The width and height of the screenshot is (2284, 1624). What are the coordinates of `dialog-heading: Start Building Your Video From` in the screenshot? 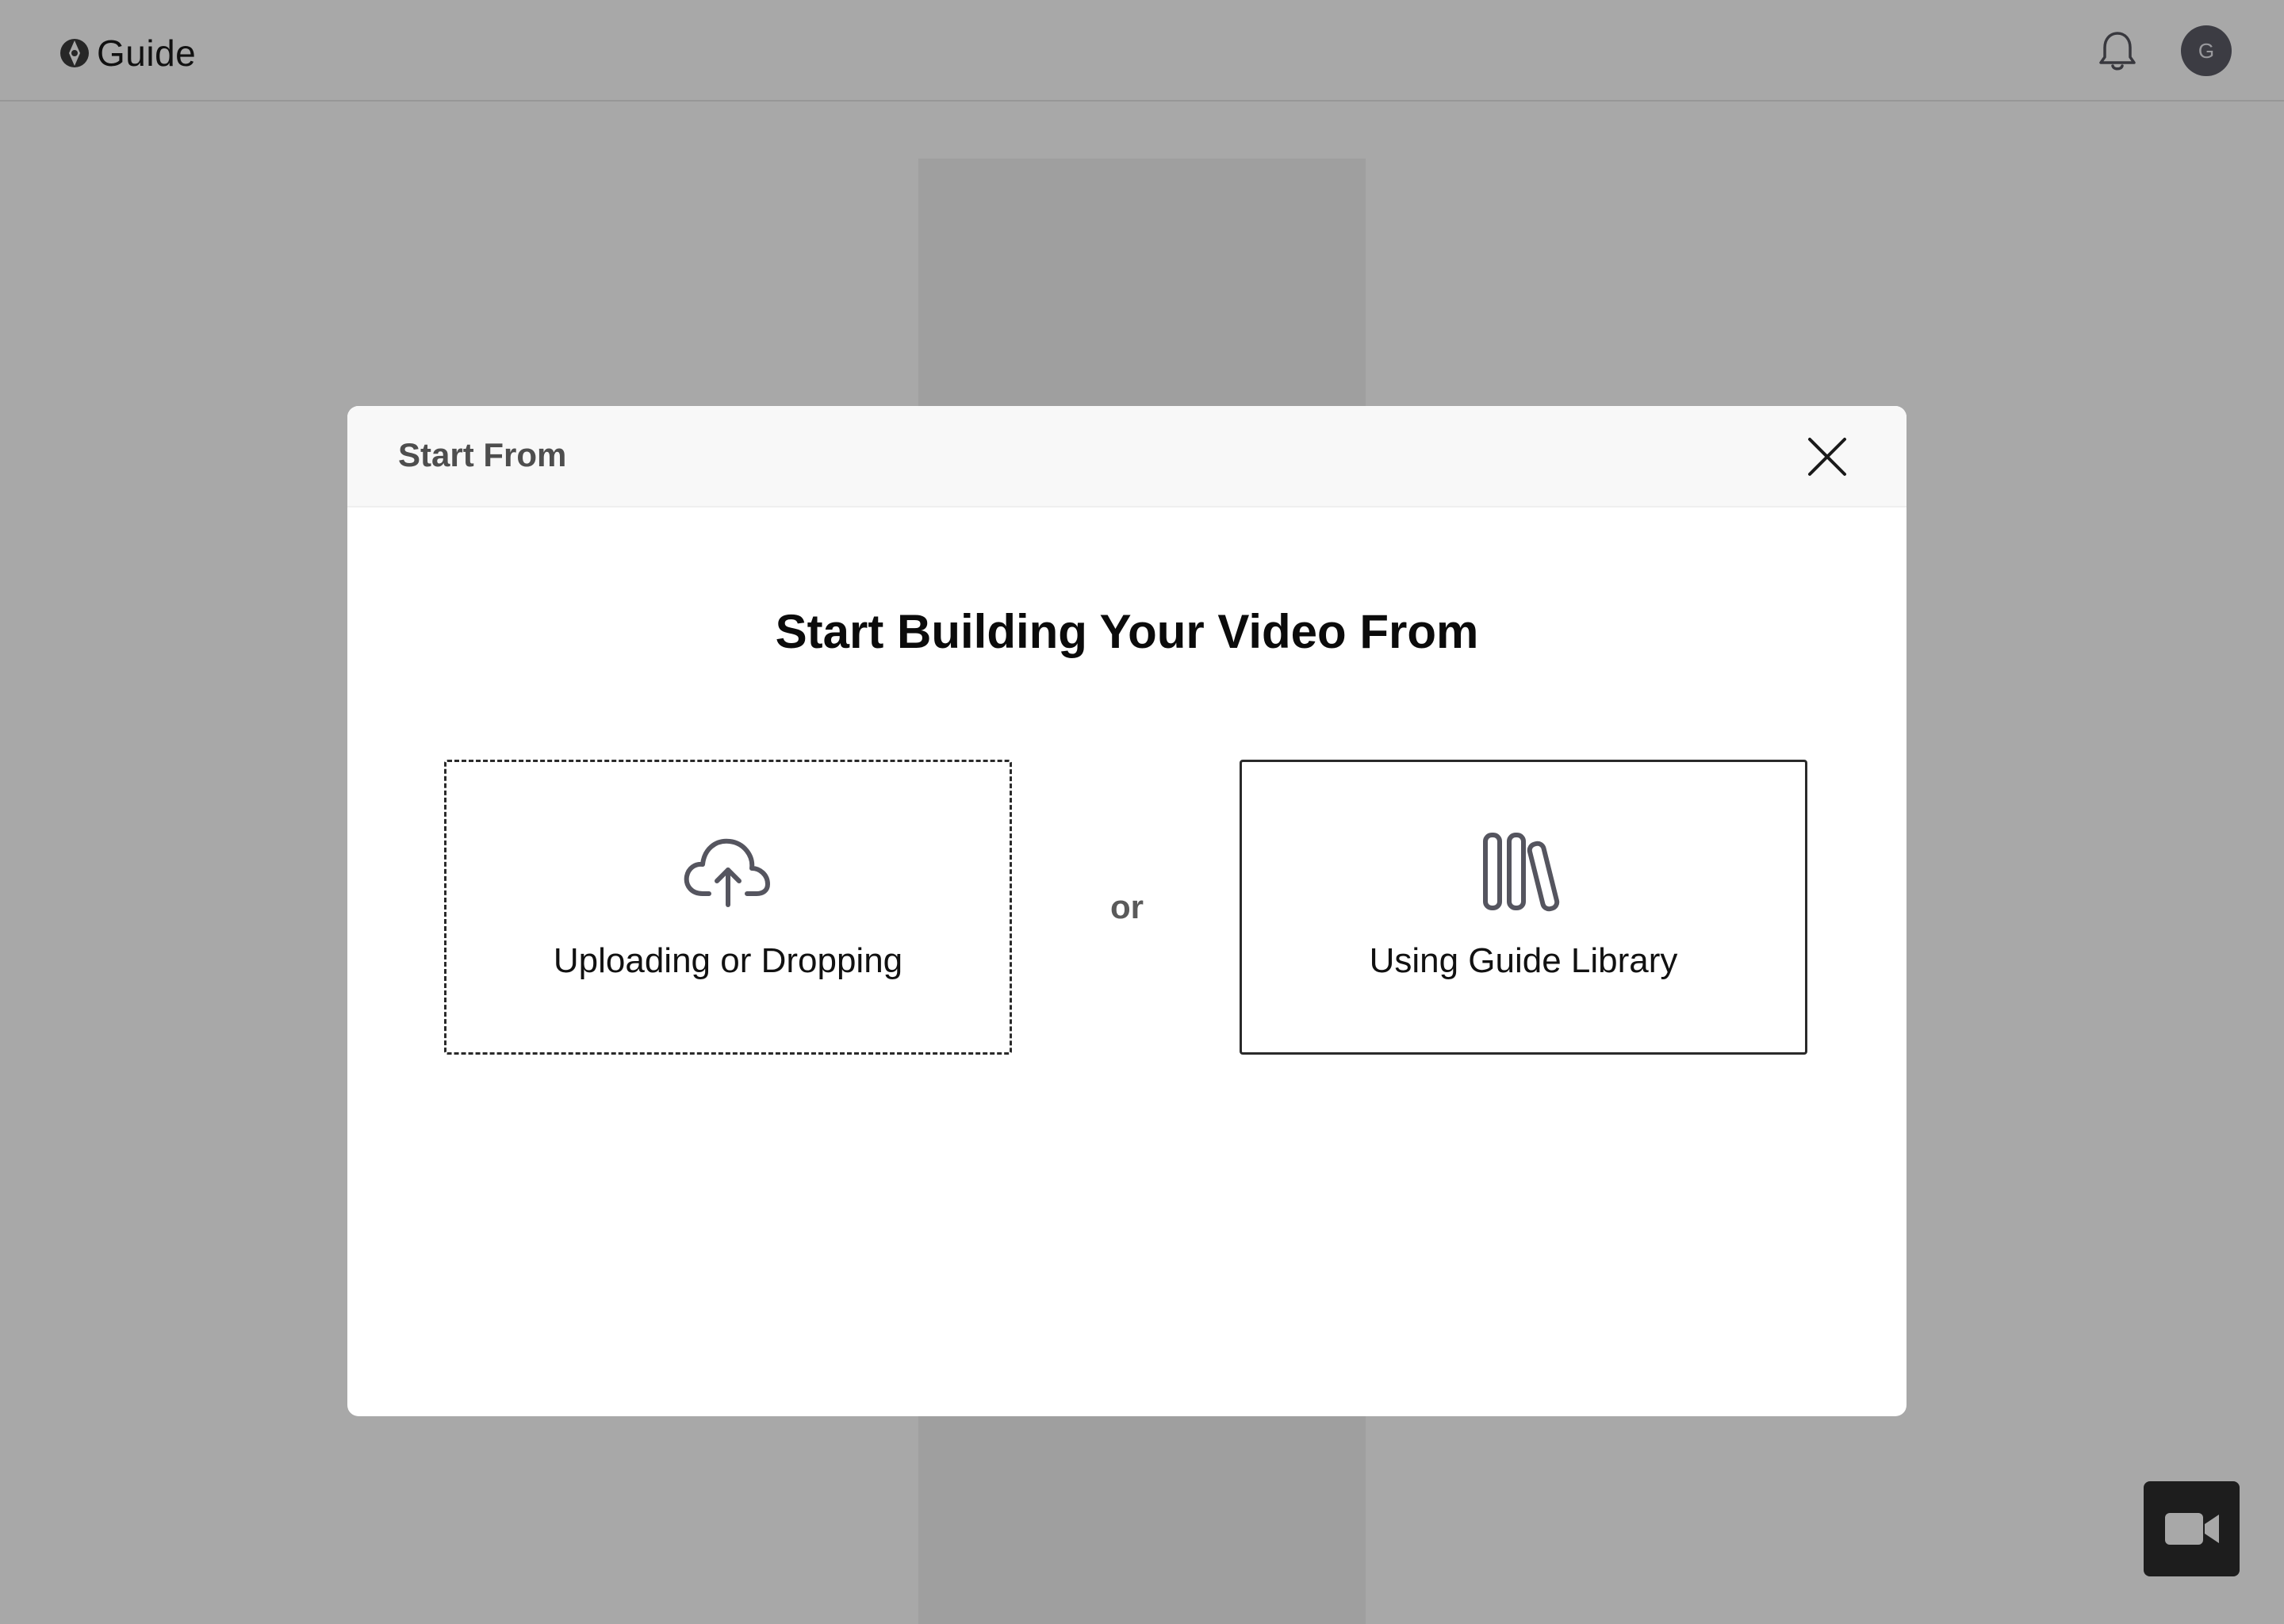 It's located at (1127, 631).